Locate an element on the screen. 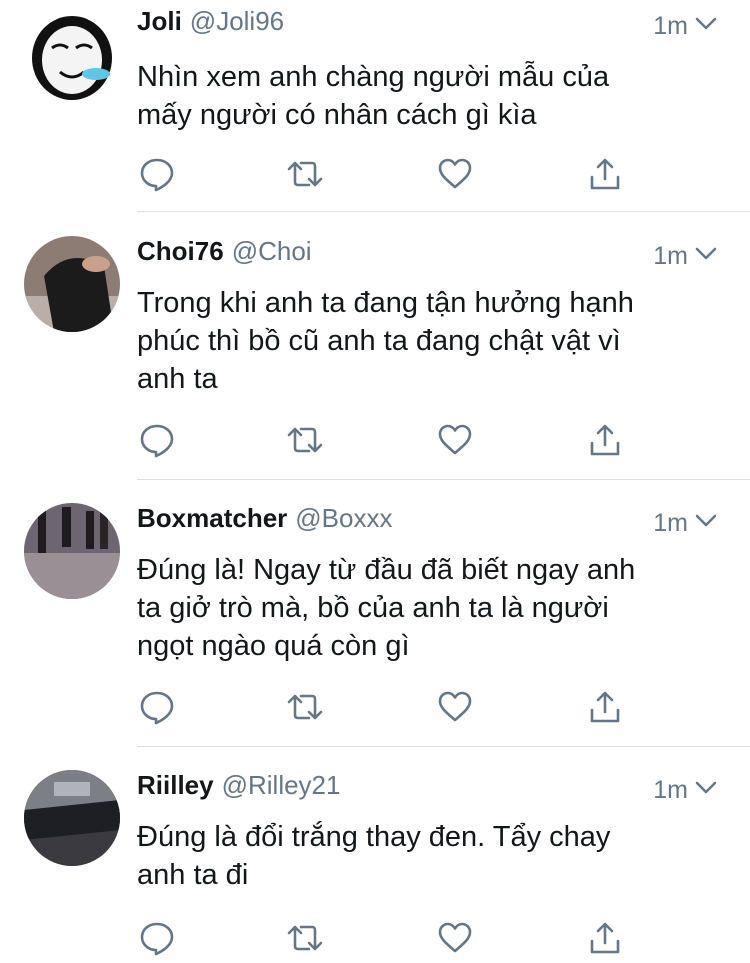 Image resolution: width=750 pixels, height=963 pixels. tweet-text-line: Nhìn xem anh chàng người mẫu của is located at coordinates (373, 77).